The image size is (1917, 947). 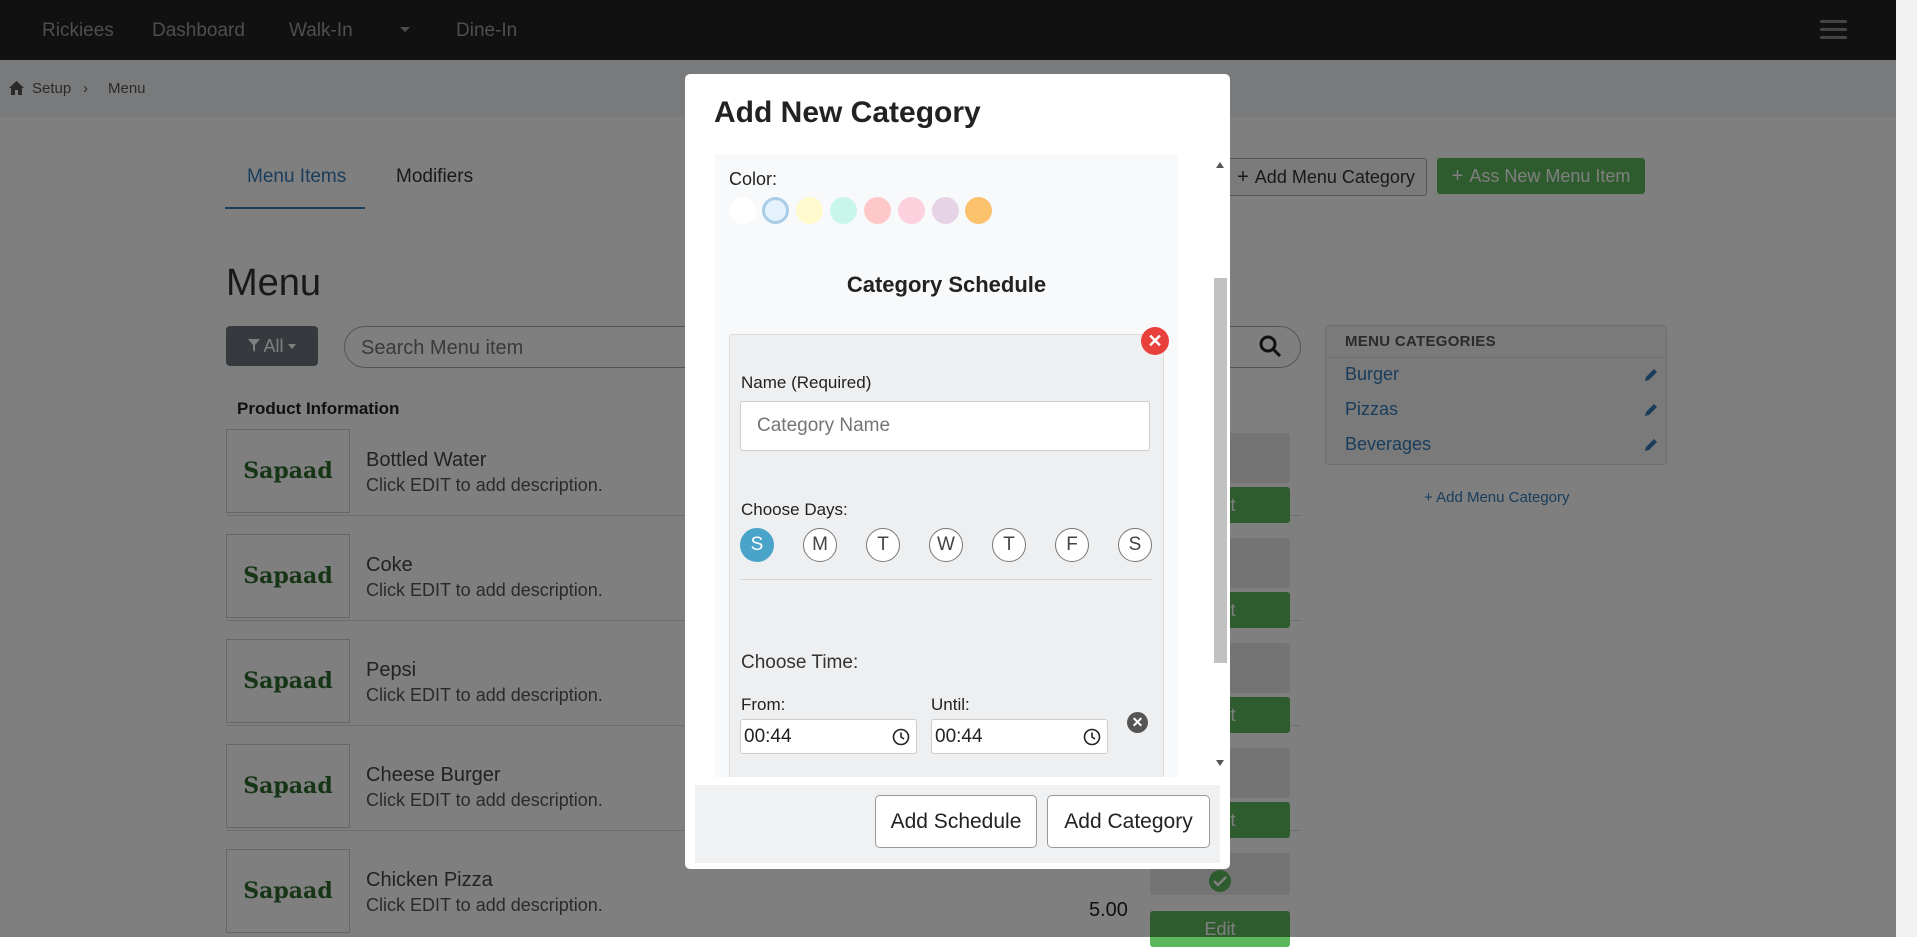 I want to click on color-swatch-pink, so click(x=911, y=210).